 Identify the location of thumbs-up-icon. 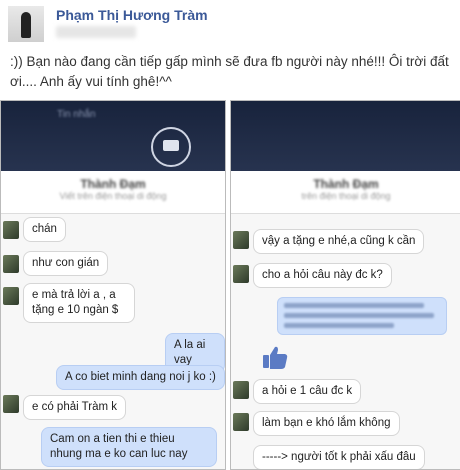
(275, 357).